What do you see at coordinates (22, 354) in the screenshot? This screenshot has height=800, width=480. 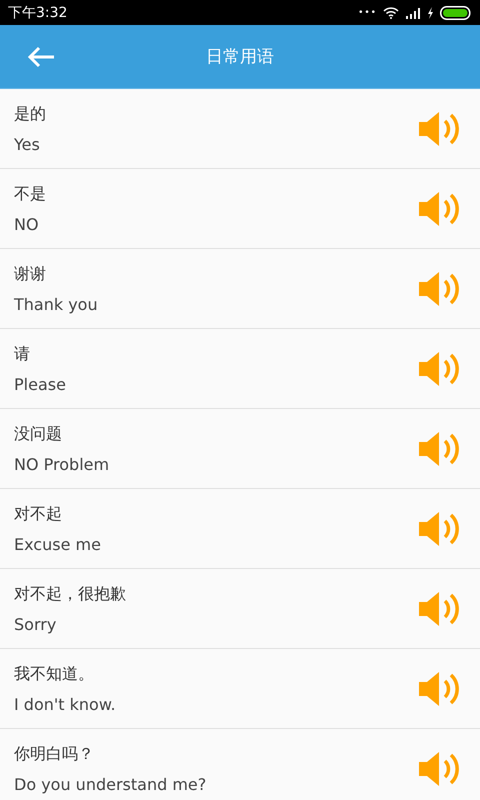 I see `chinese-phrase: 请` at bounding box center [22, 354].